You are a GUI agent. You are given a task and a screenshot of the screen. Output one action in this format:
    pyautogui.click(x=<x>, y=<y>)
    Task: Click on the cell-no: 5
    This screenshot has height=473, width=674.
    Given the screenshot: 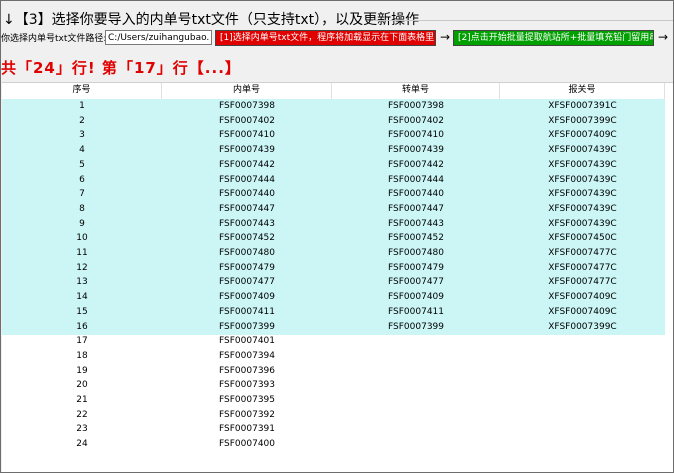 What is the action you would take?
    pyautogui.click(x=82, y=165)
    